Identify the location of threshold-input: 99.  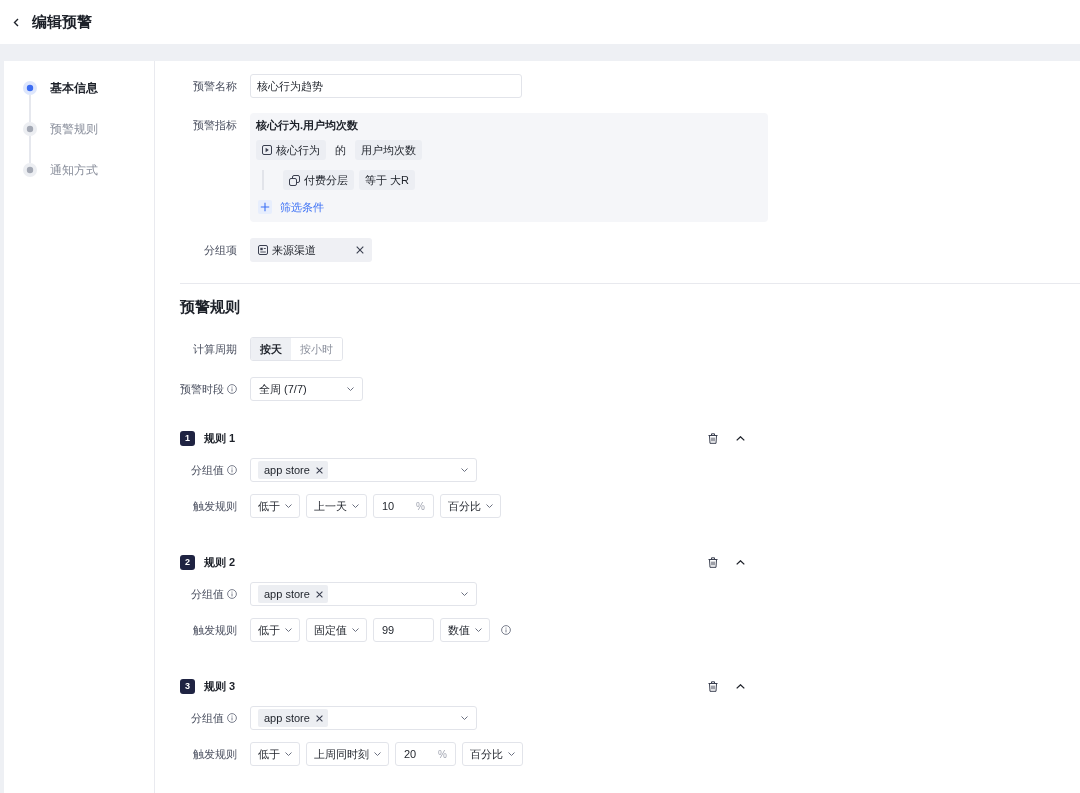
(403, 630).